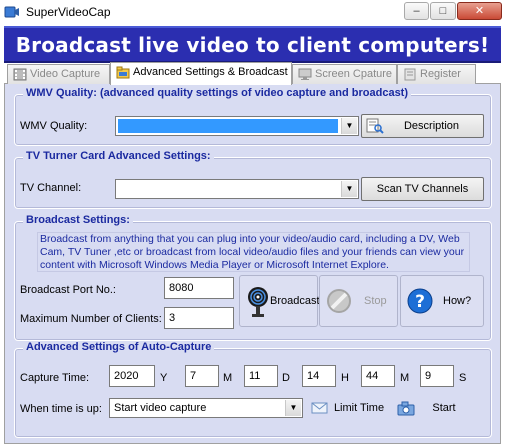  Describe the element at coordinates (443, 11) in the screenshot. I see `maximize-button: □` at that location.